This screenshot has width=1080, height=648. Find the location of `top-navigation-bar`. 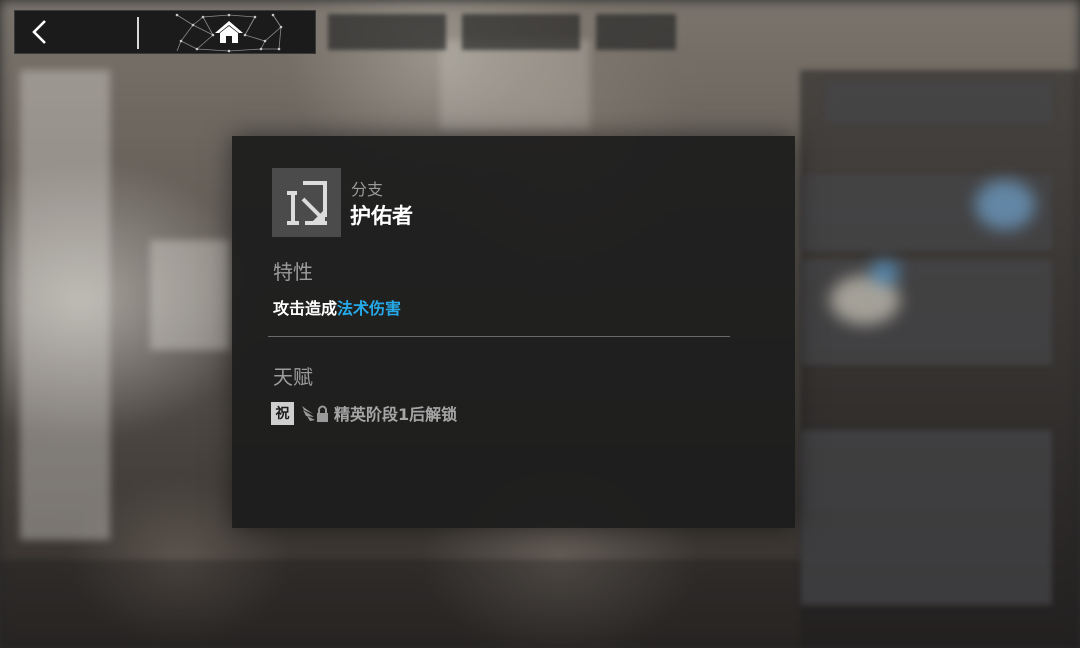

top-navigation-bar is located at coordinates (165, 32).